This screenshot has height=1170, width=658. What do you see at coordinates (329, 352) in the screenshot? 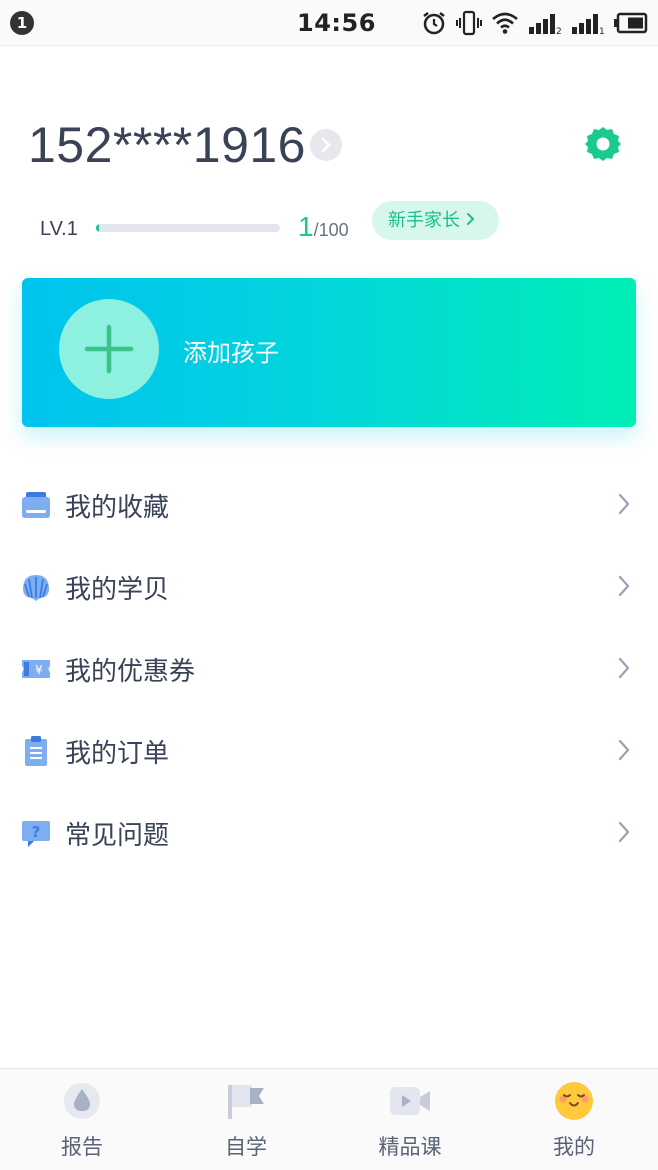
I see `add-child-card: 添加孩子` at bounding box center [329, 352].